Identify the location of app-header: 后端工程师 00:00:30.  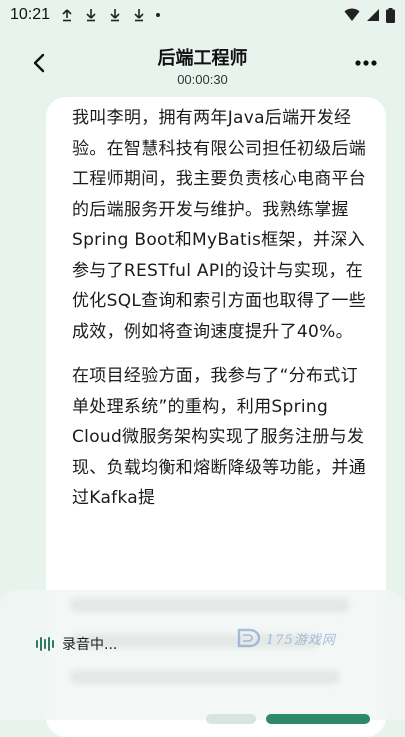
(202, 62).